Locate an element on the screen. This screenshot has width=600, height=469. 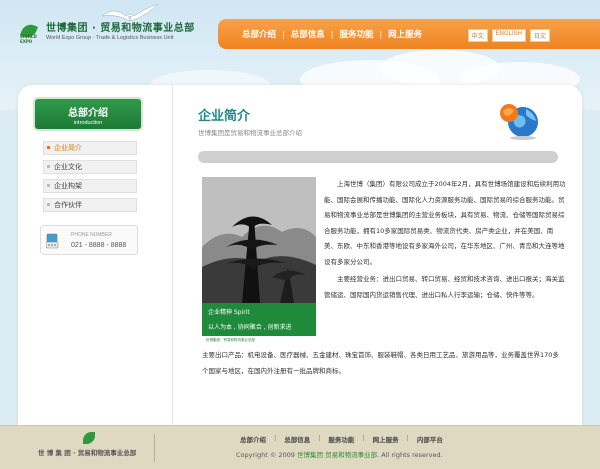
footer-link-services: 服务功能 is located at coordinates (341, 439).